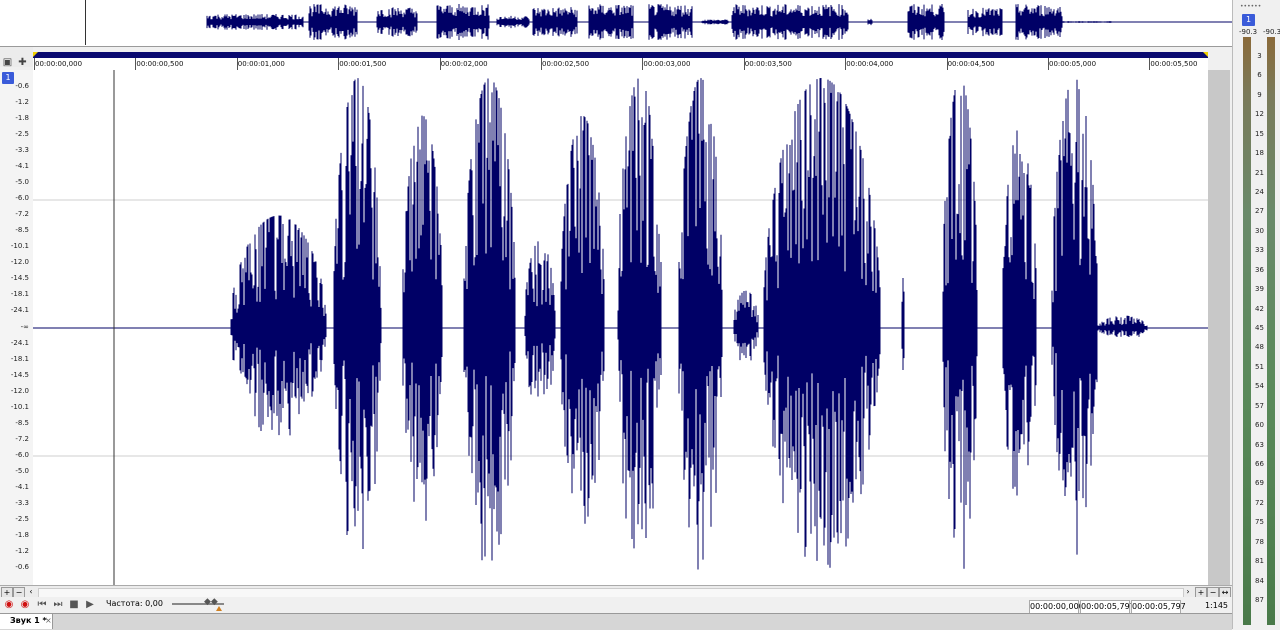 This screenshot has width=1280, height=630. What do you see at coordinates (1259, 580) in the screenshot?
I see `meter-label: 84` at bounding box center [1259, 580].